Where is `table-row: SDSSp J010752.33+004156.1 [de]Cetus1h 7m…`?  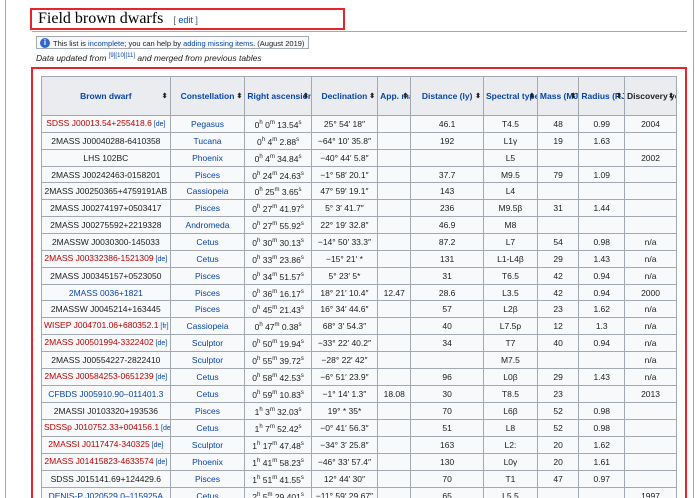 table-row: SDSSp J010752.33+004156.1 [de]Cetus1h 7m… is located at coordinates (359, 427).